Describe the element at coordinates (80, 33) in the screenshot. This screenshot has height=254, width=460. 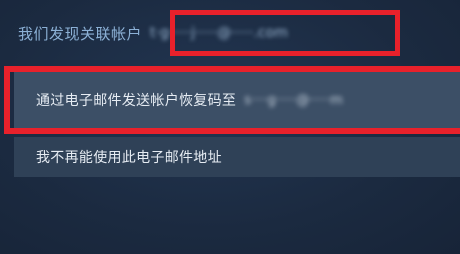
I see `associated-account-label: 我们发现关联帐户` at that location.